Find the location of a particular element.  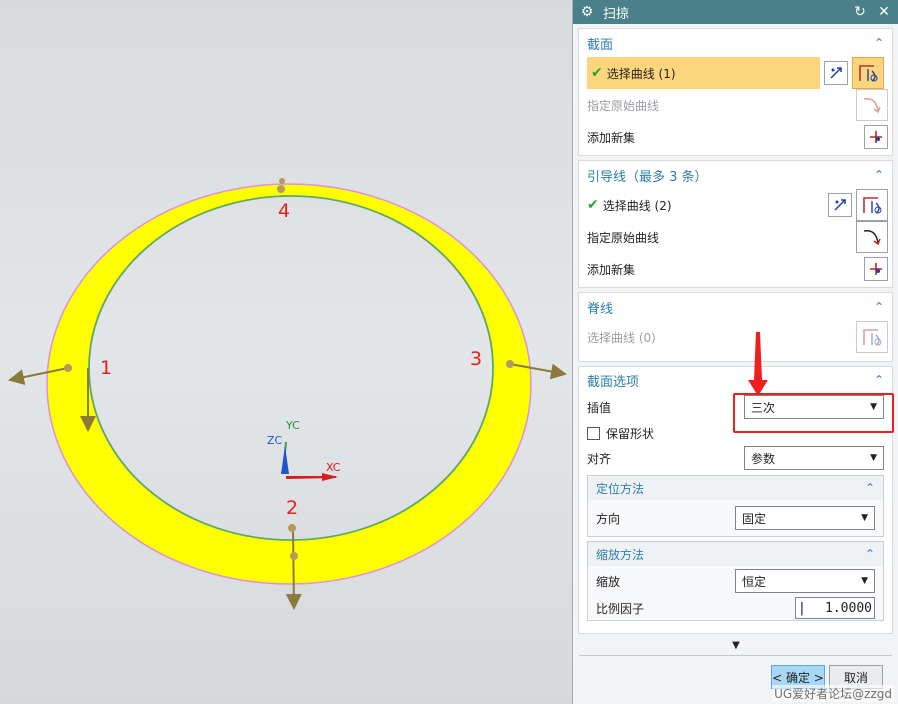

section-guide: 引导线（最多 3 条） ⌃ ✔ 选择曲线 (2) 指定原始曲线 添加新集 is located at coordinates (735, 224).